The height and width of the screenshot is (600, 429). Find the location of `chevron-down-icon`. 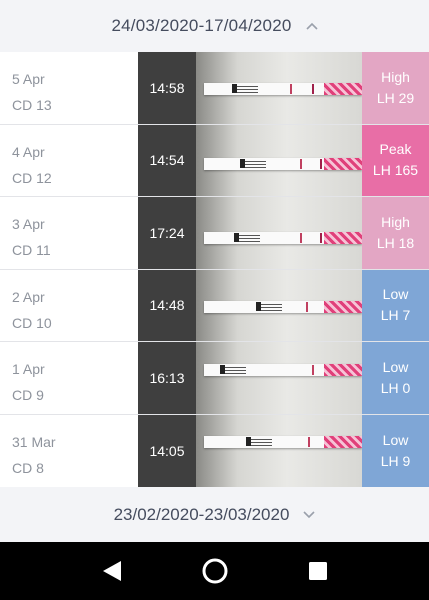

chevron-down-icon is located at coordinates (309, 515).